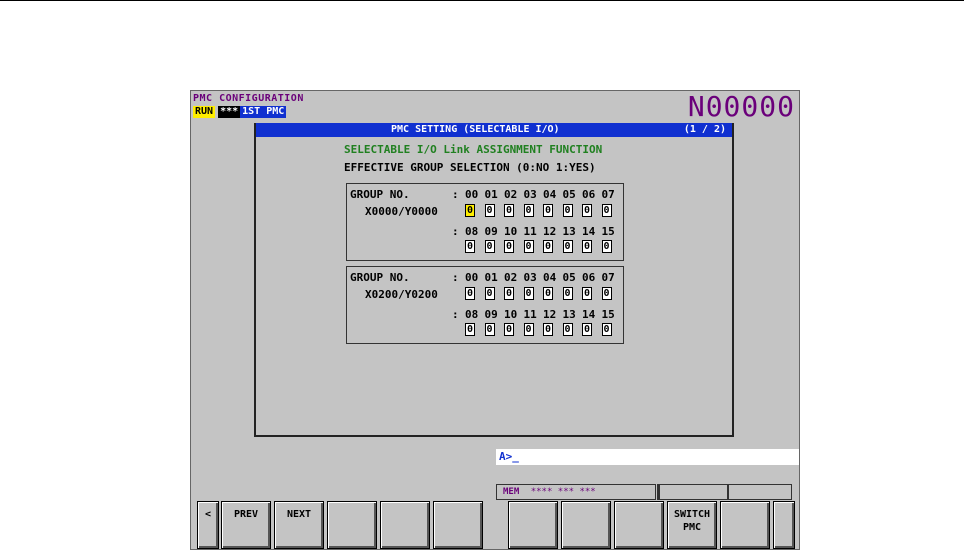 This screenshot has width=964, height=552. I want to click on group-number: 05, so click(569, 194).